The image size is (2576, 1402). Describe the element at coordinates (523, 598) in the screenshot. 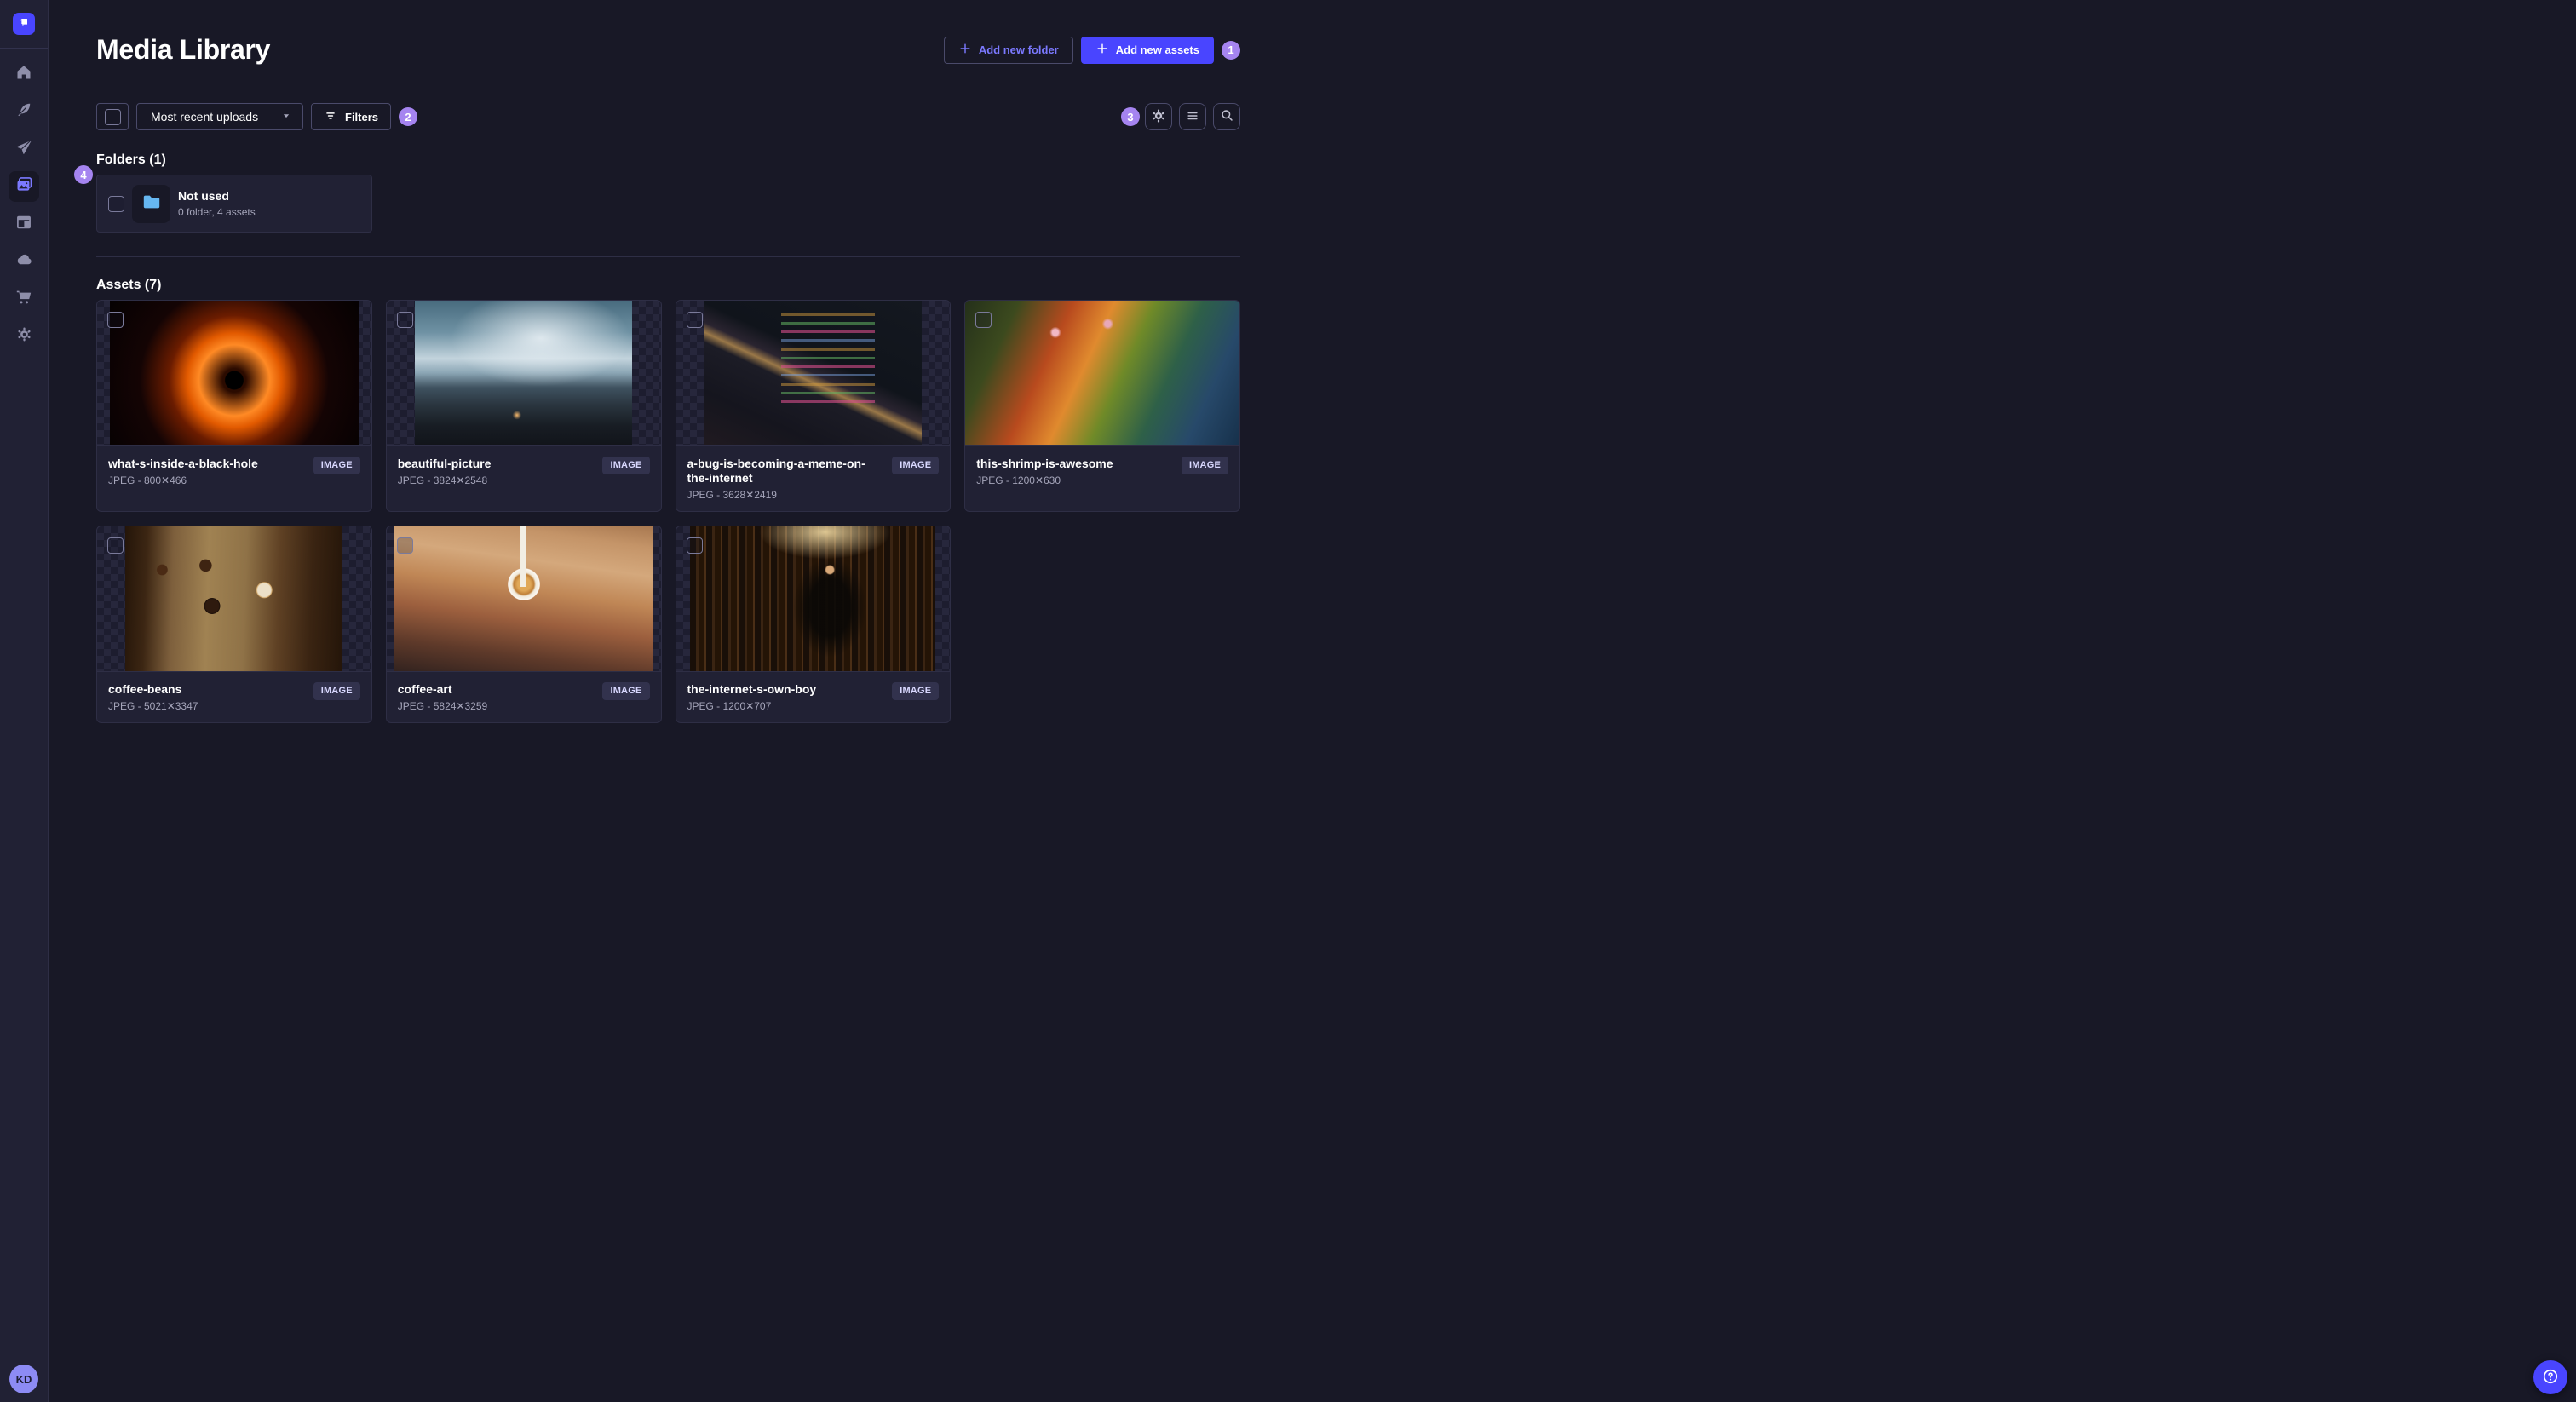

I see `thumbnail-coffee-art` at that location.